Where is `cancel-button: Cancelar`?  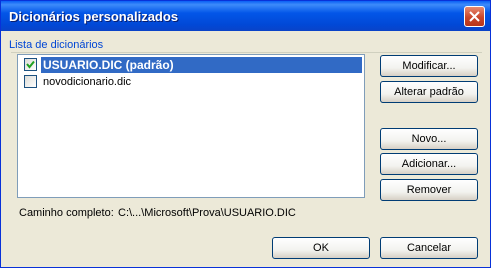
cancel-button: Cancelar is located at coordinates (429, 248).